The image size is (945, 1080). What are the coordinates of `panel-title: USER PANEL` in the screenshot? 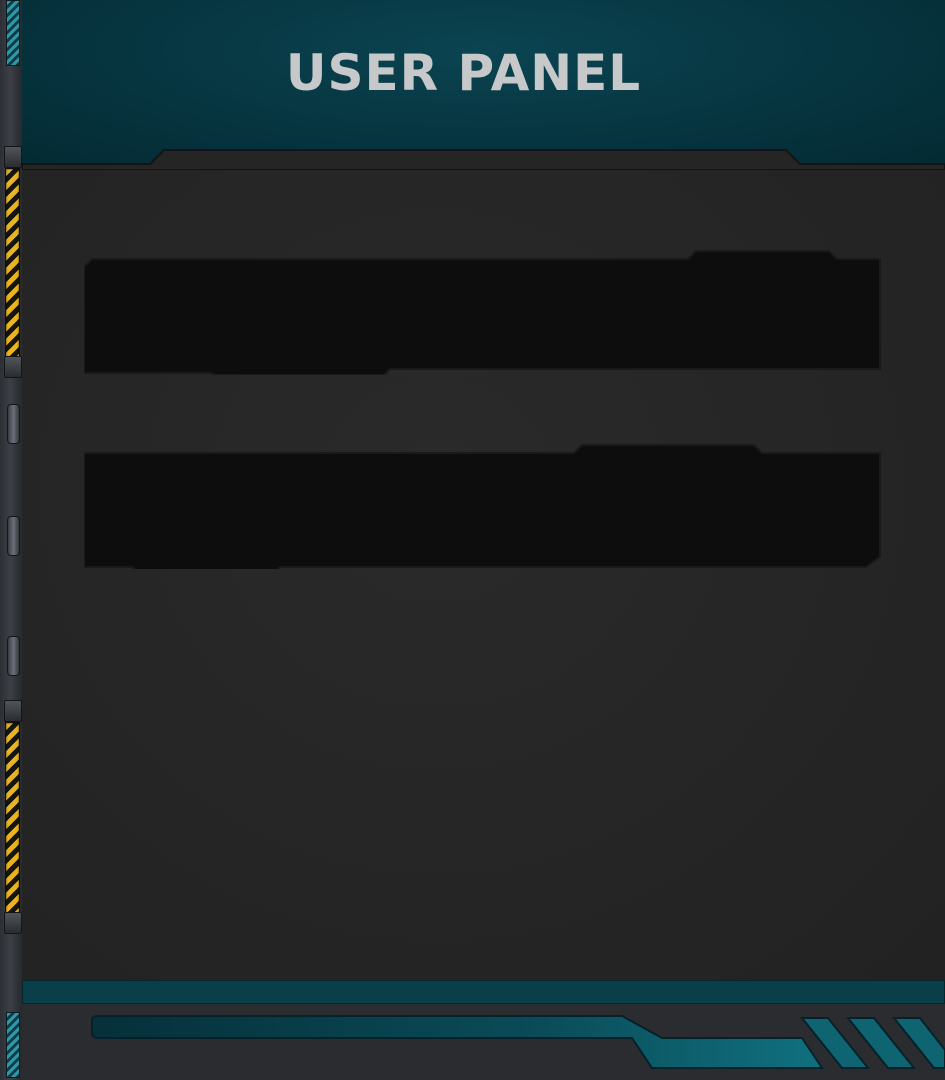 It's located at (463, 73).